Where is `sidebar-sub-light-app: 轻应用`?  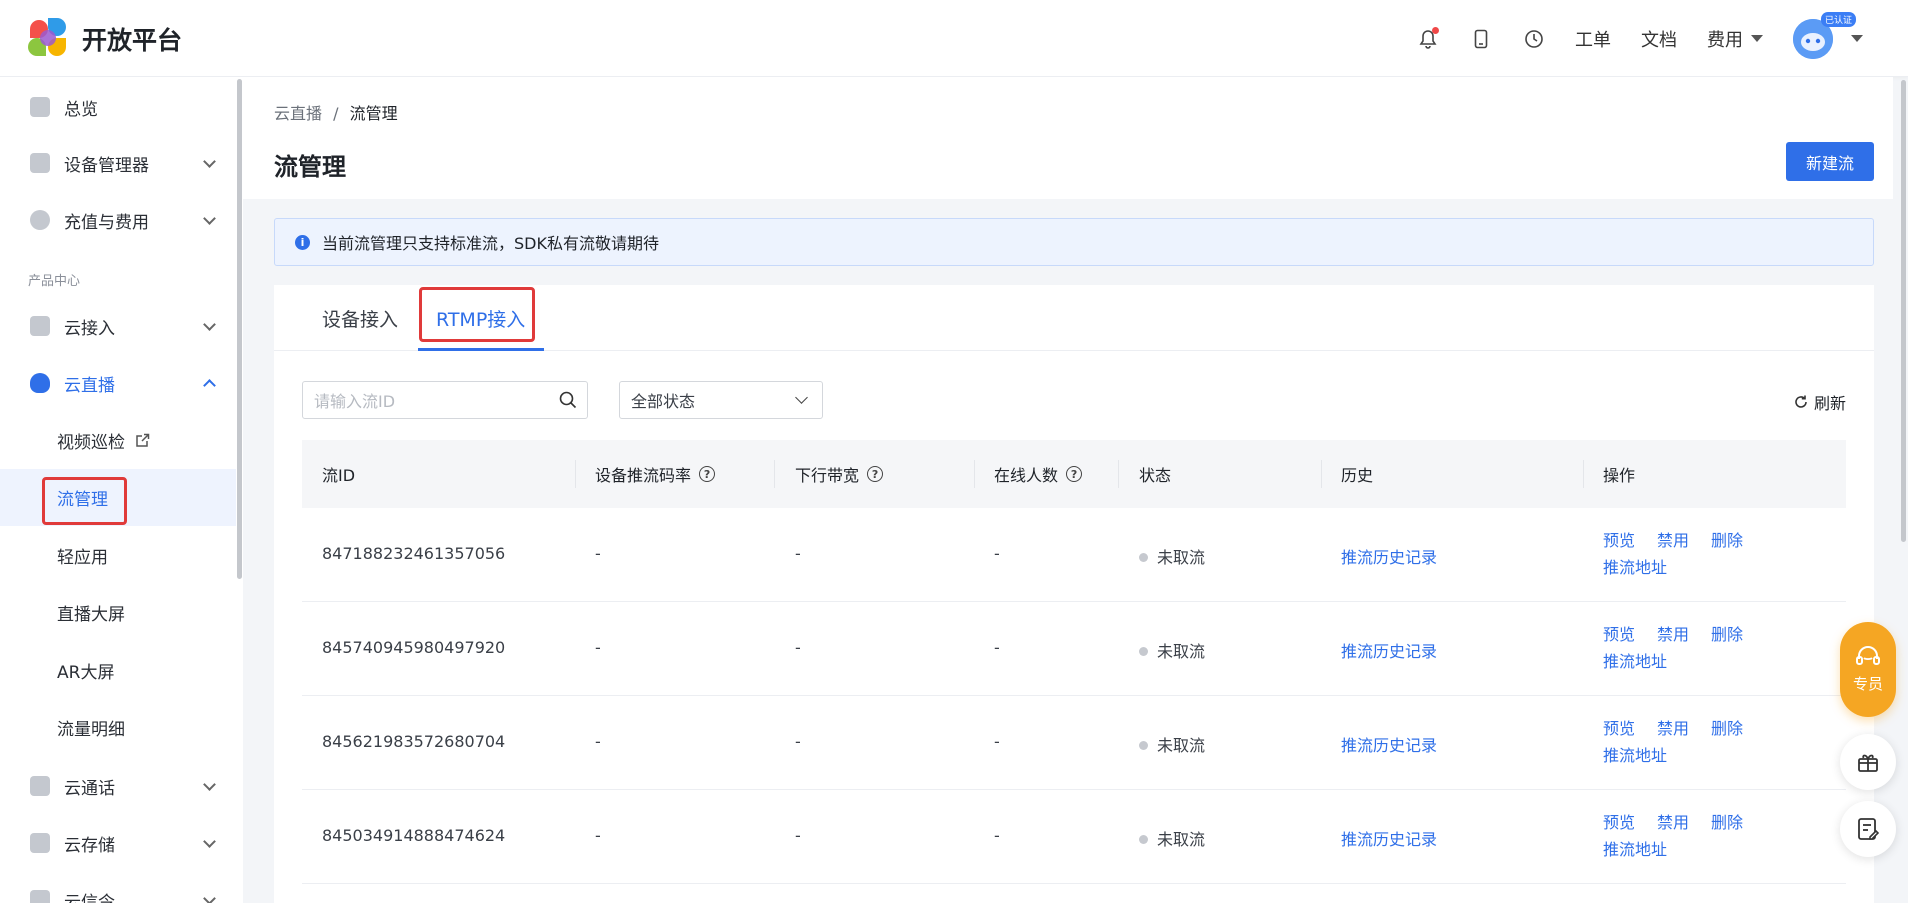 sidebar-sub-light-app: 轻应用 is located at coordinates (118, 555).